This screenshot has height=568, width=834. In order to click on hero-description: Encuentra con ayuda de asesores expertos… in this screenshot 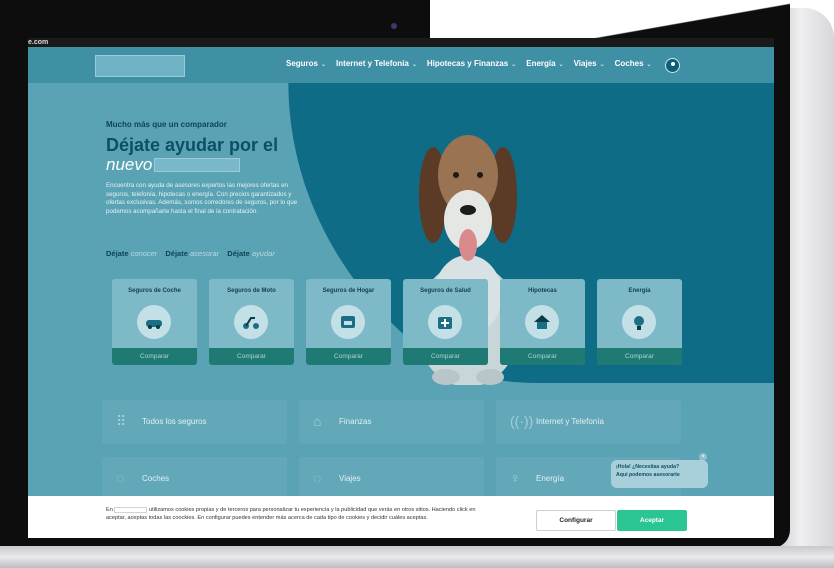, I will do `click(202, 198)`.